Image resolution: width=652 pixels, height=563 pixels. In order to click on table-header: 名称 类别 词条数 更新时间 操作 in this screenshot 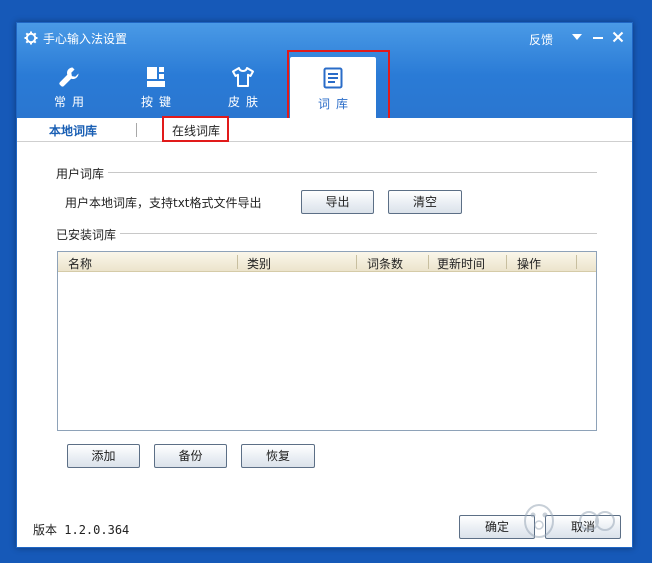, I will do `click(327, 262)`.